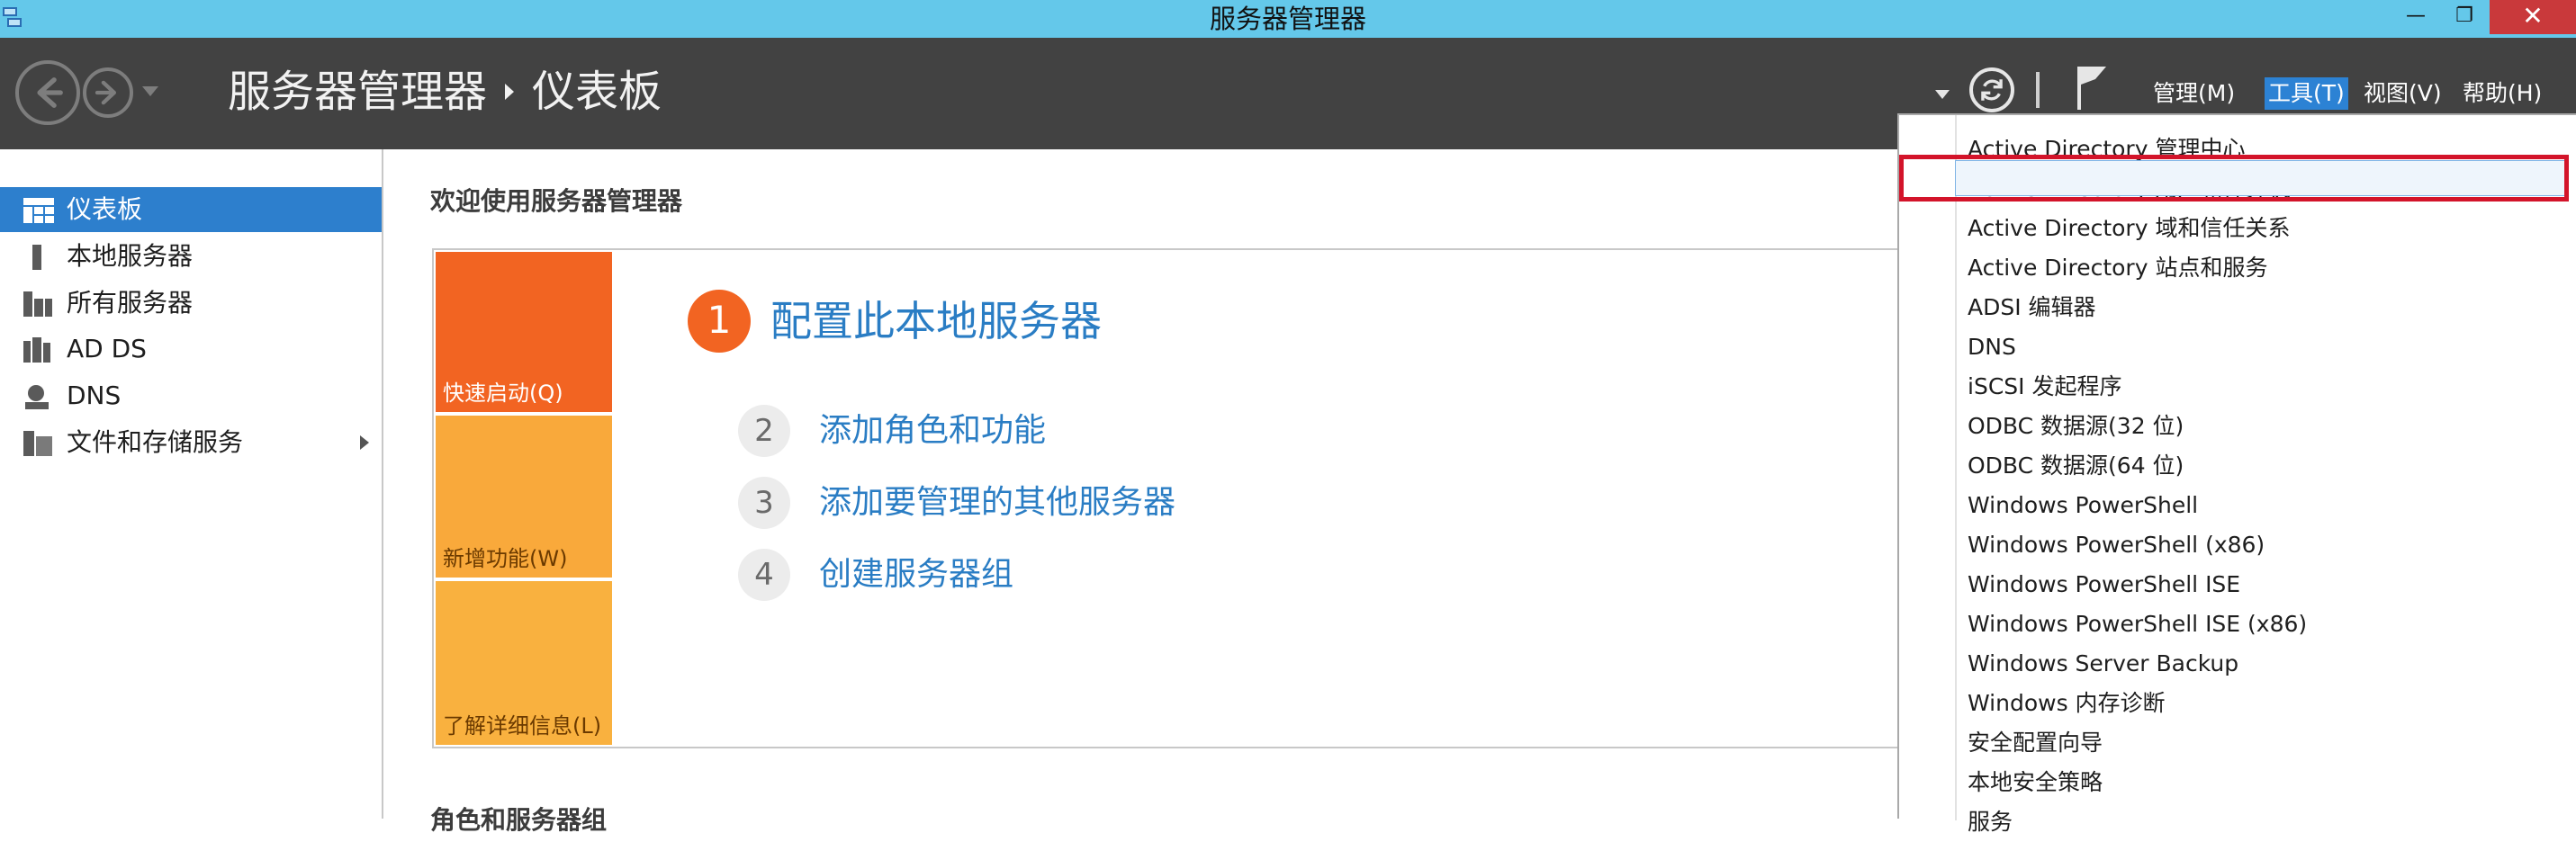 The height and width of the screenshot is (842, 2576). I want to click on refresh-icon, so click(1992, 90).